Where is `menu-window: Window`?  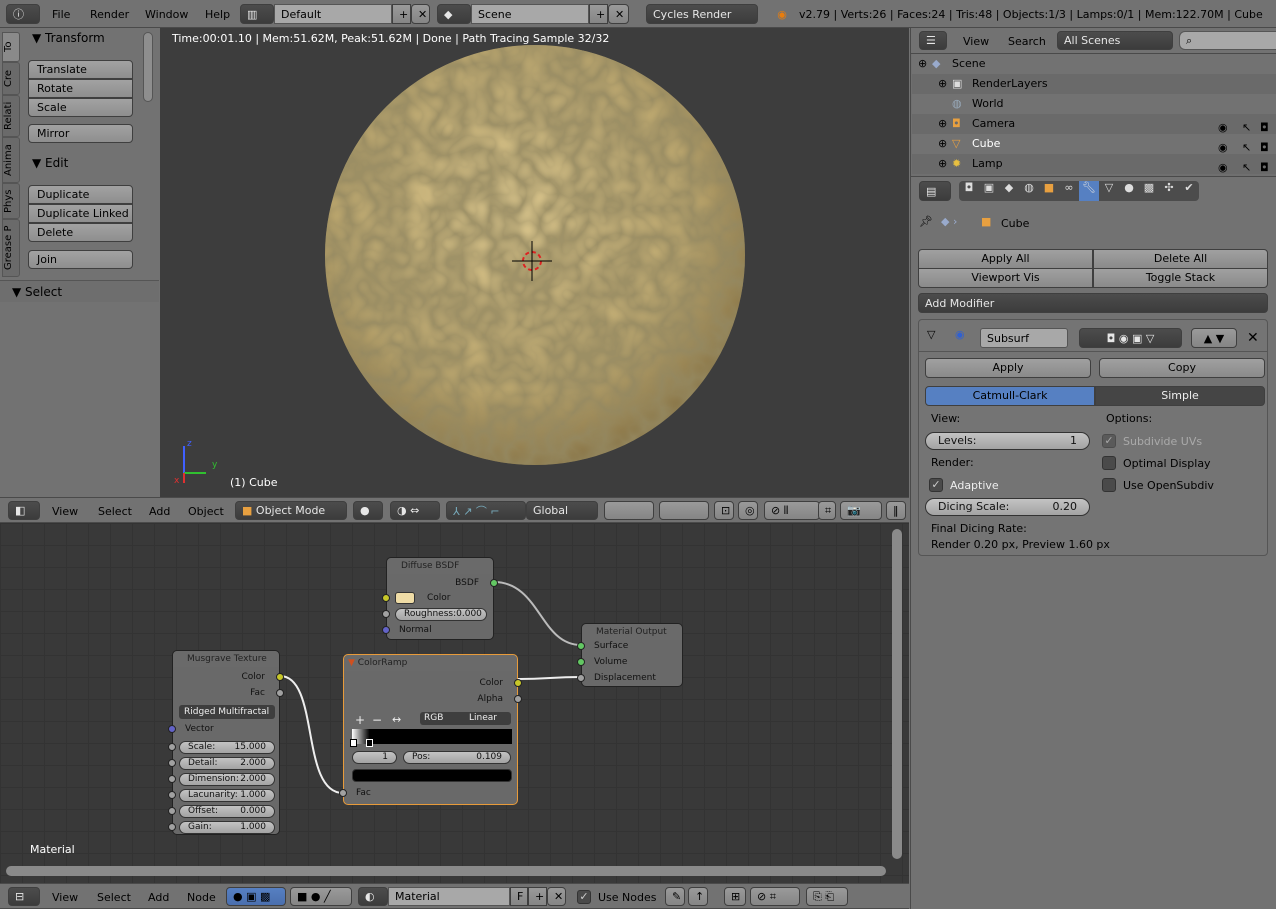 menu-window: Window is located at coordinates (166, 14).